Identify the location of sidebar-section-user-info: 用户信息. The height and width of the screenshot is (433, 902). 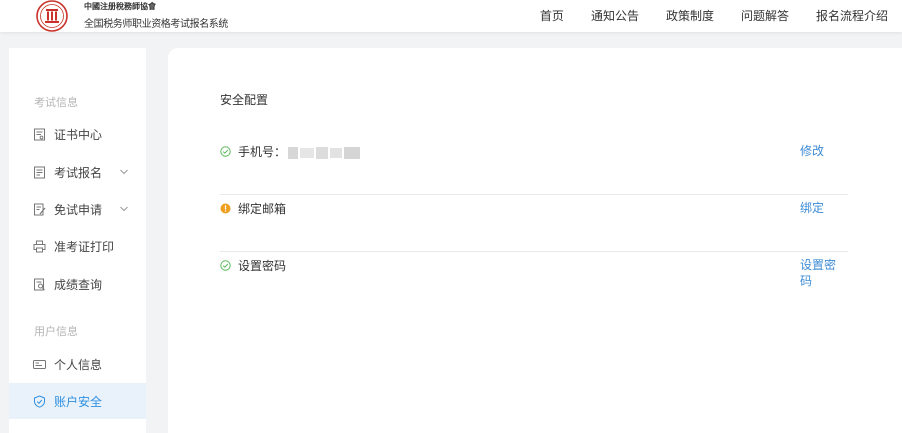
(56, 331).